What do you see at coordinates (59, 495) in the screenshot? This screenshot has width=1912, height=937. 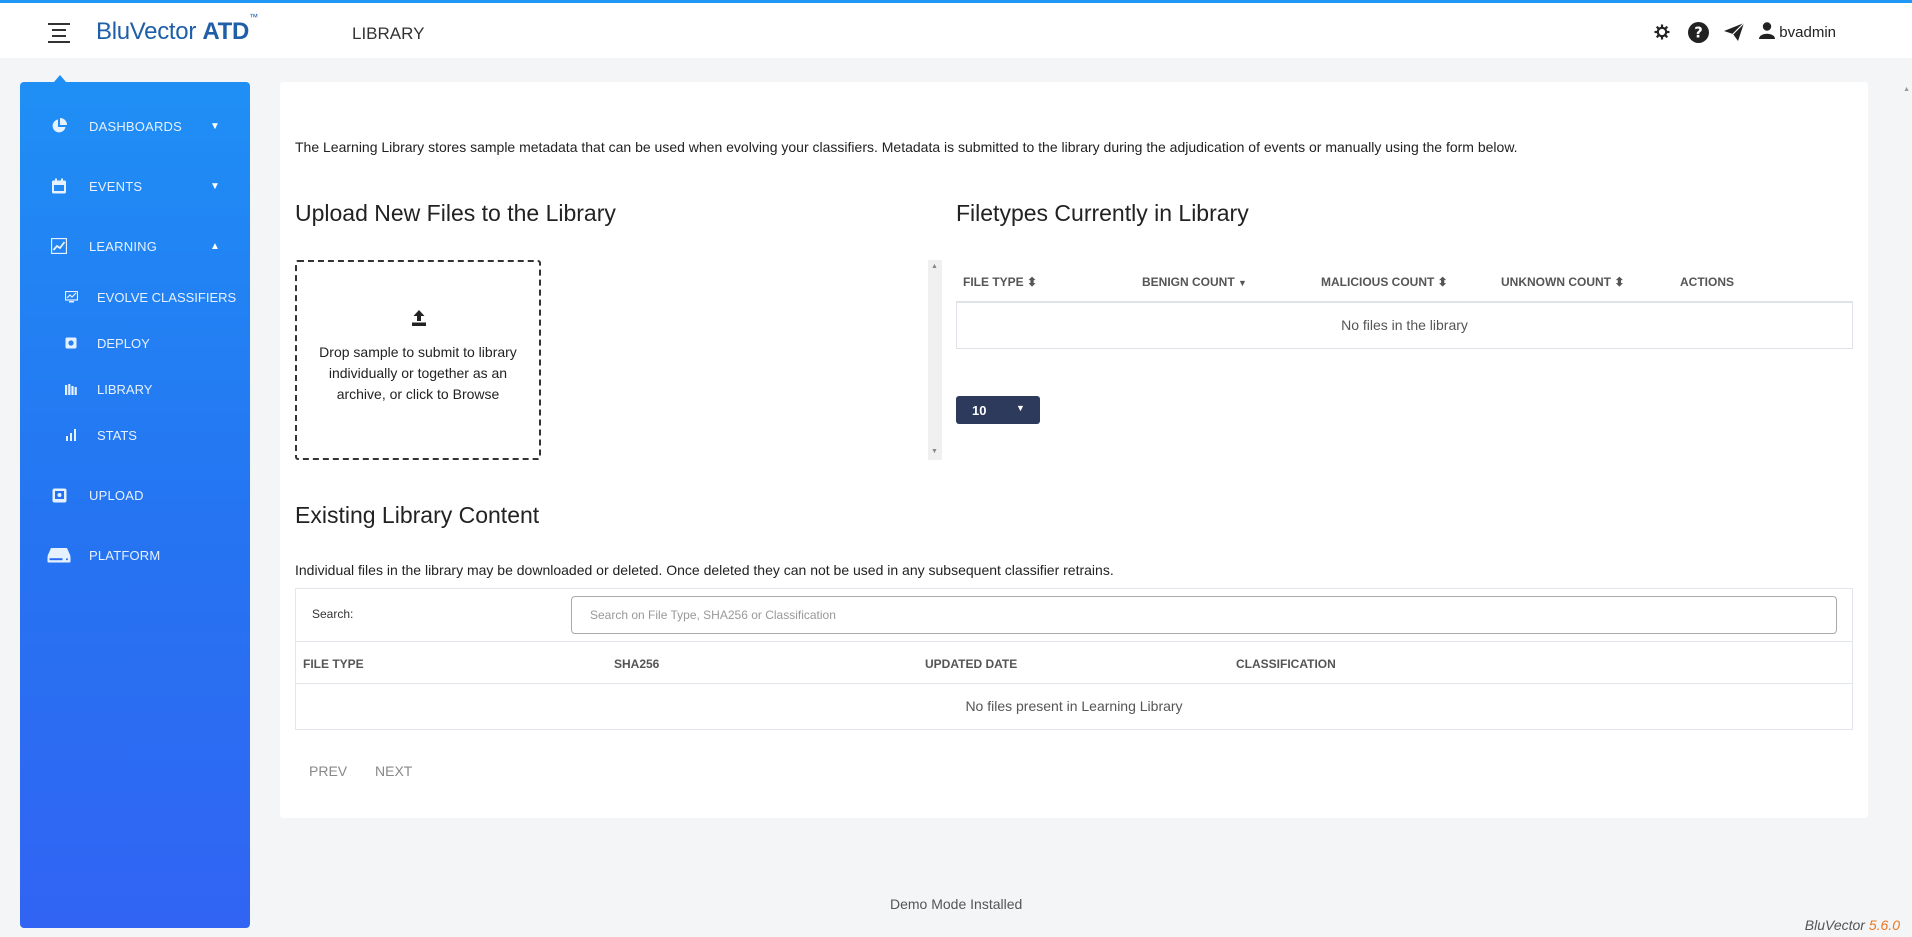 I see `upload-disk-icon` at bounding box center [59, 495].